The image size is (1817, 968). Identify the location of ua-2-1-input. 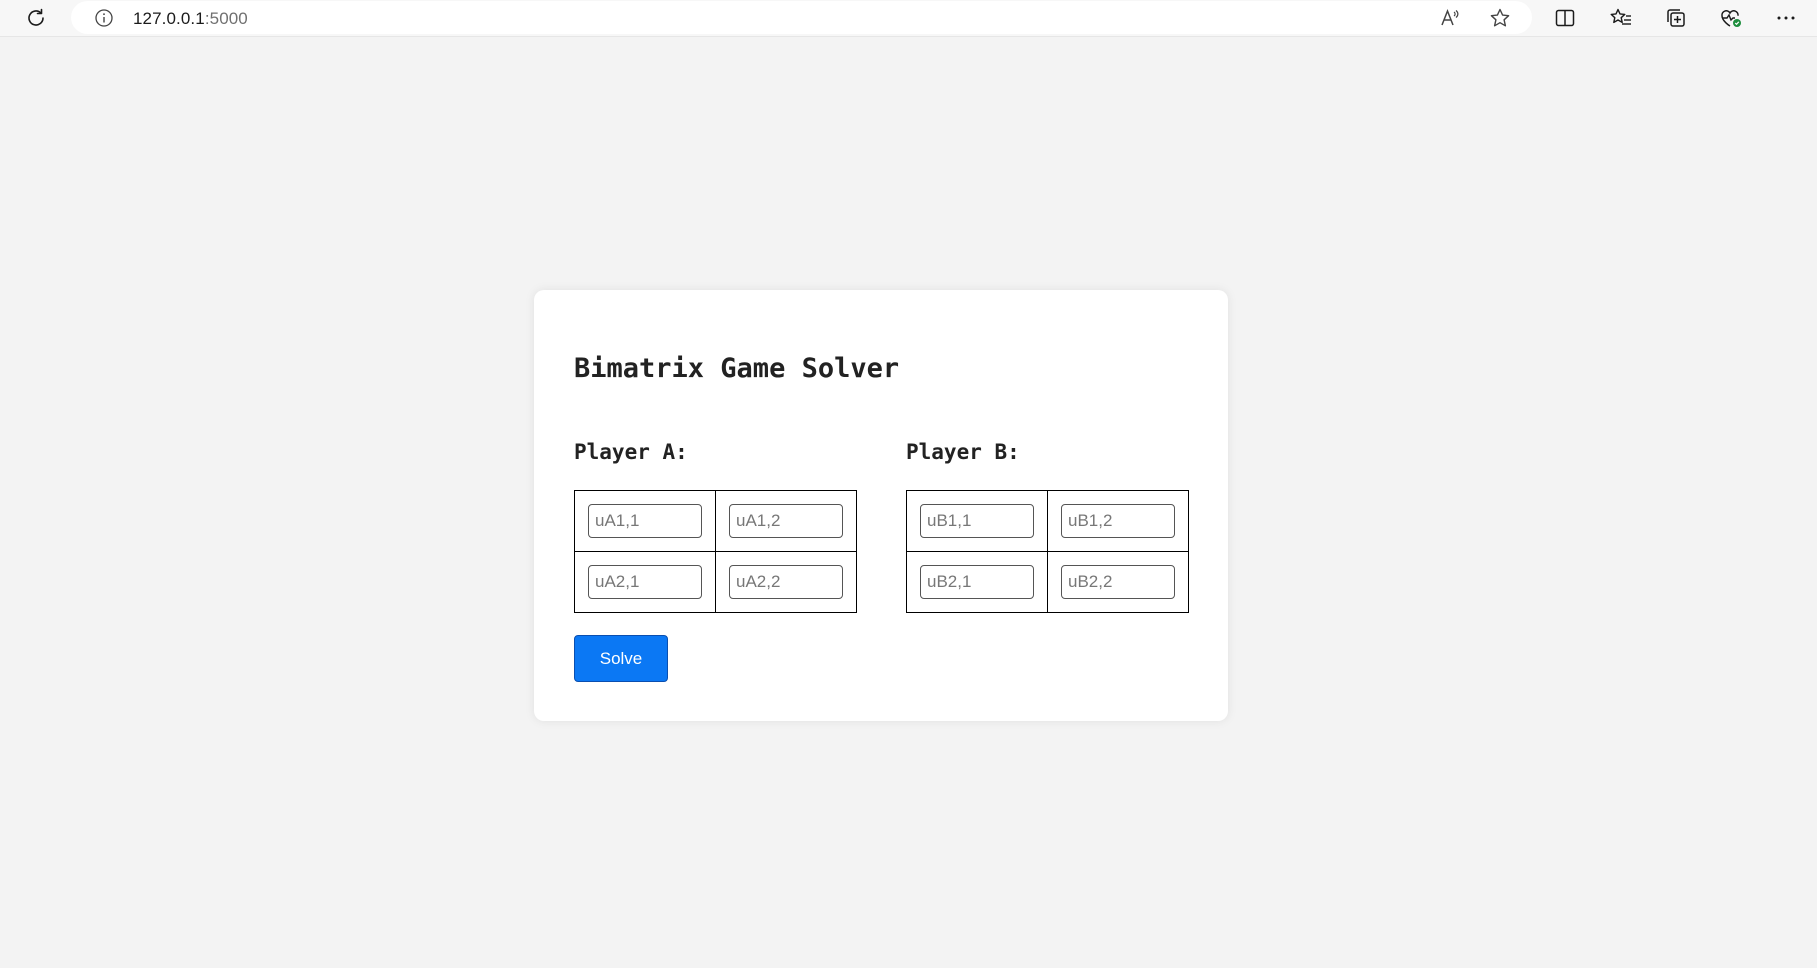
(645, 582).